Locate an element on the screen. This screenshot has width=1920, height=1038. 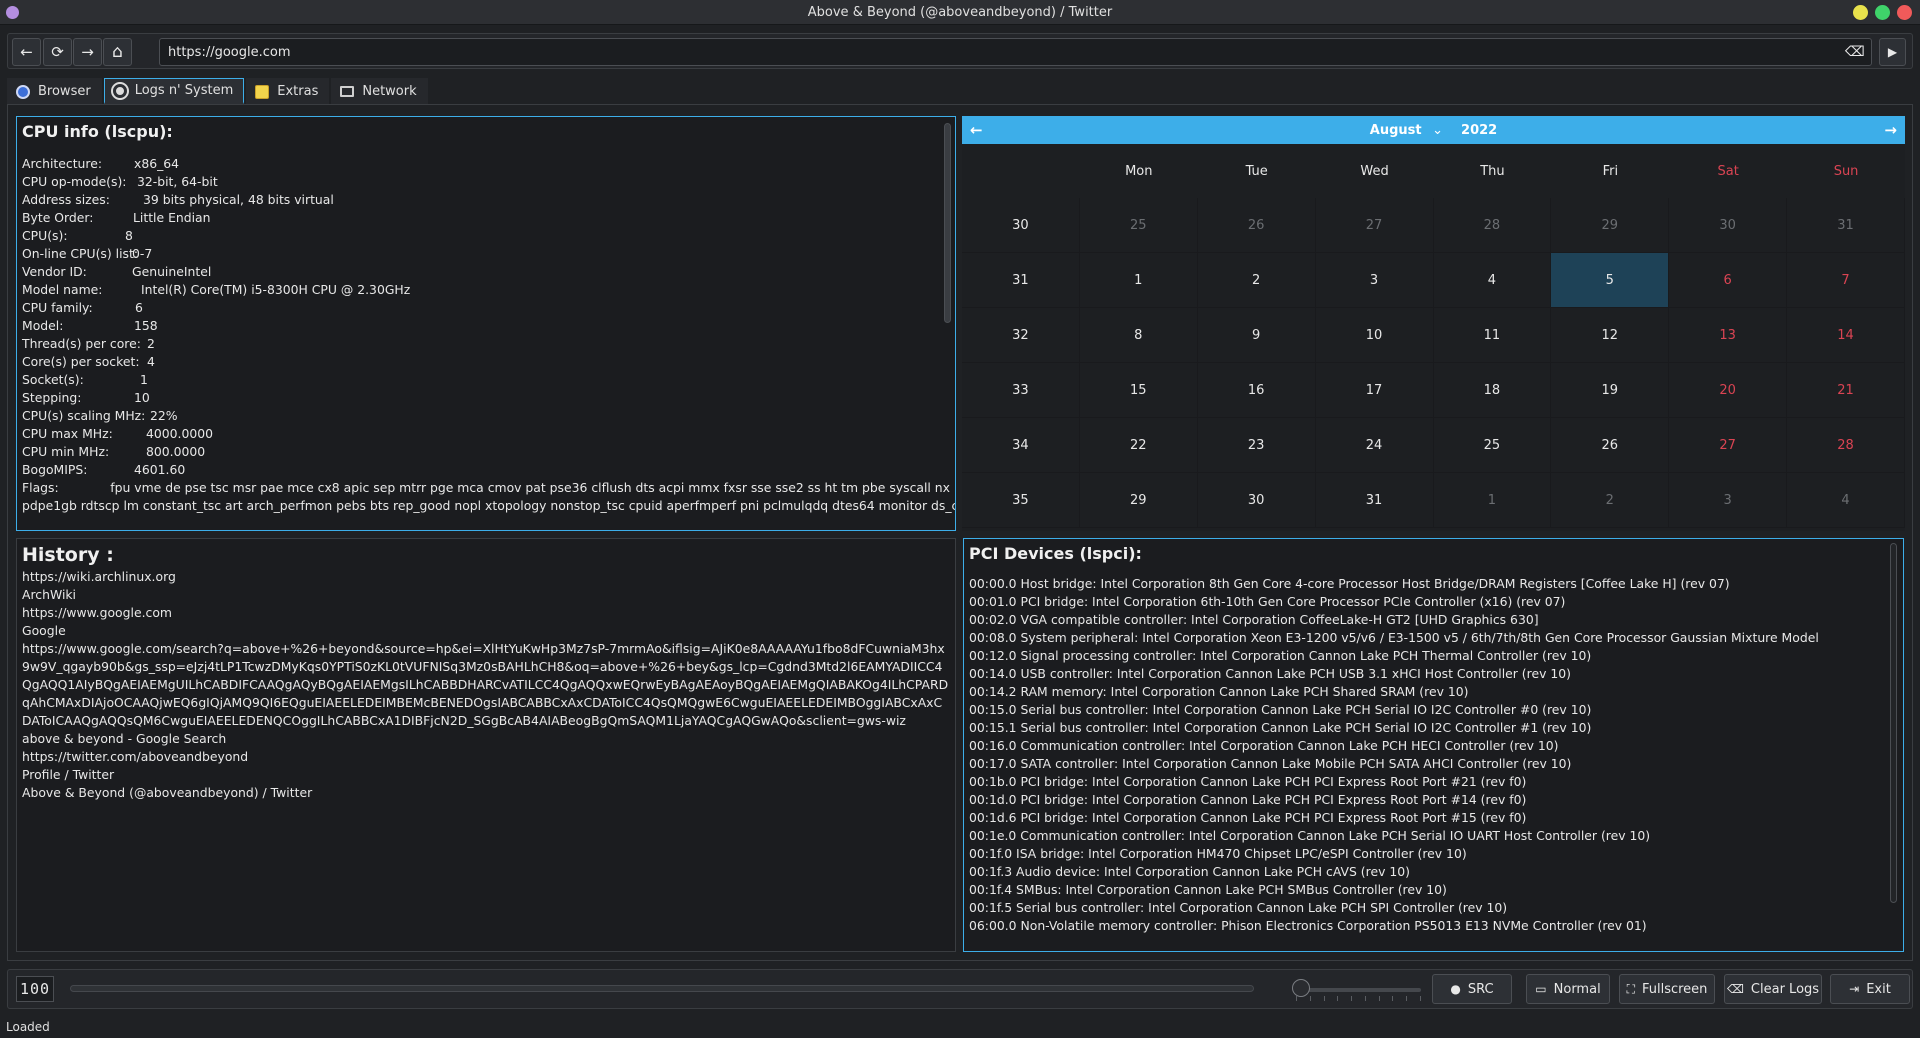
maximize-button is located at coordinates (1882, 12).